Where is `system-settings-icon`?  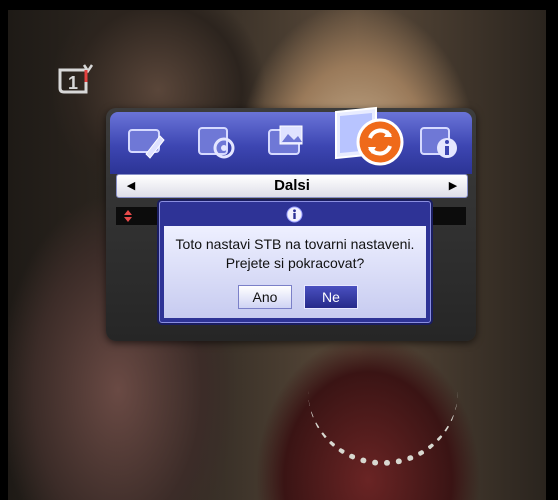 system-settings-icon is located at coordinates (217, 143).